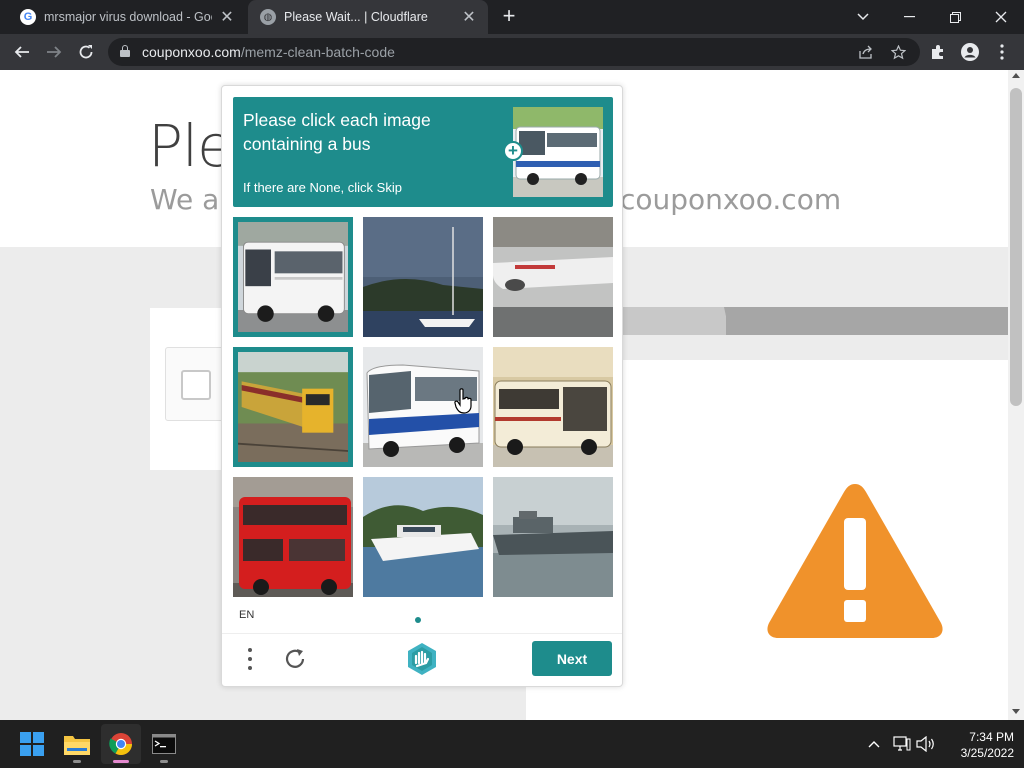 This screenshot has height=768, width=1024. What do you see at coordinates (855, 561) in the screenshot?
I see `warning-triangle-icon` at bounding box center [855, 561].